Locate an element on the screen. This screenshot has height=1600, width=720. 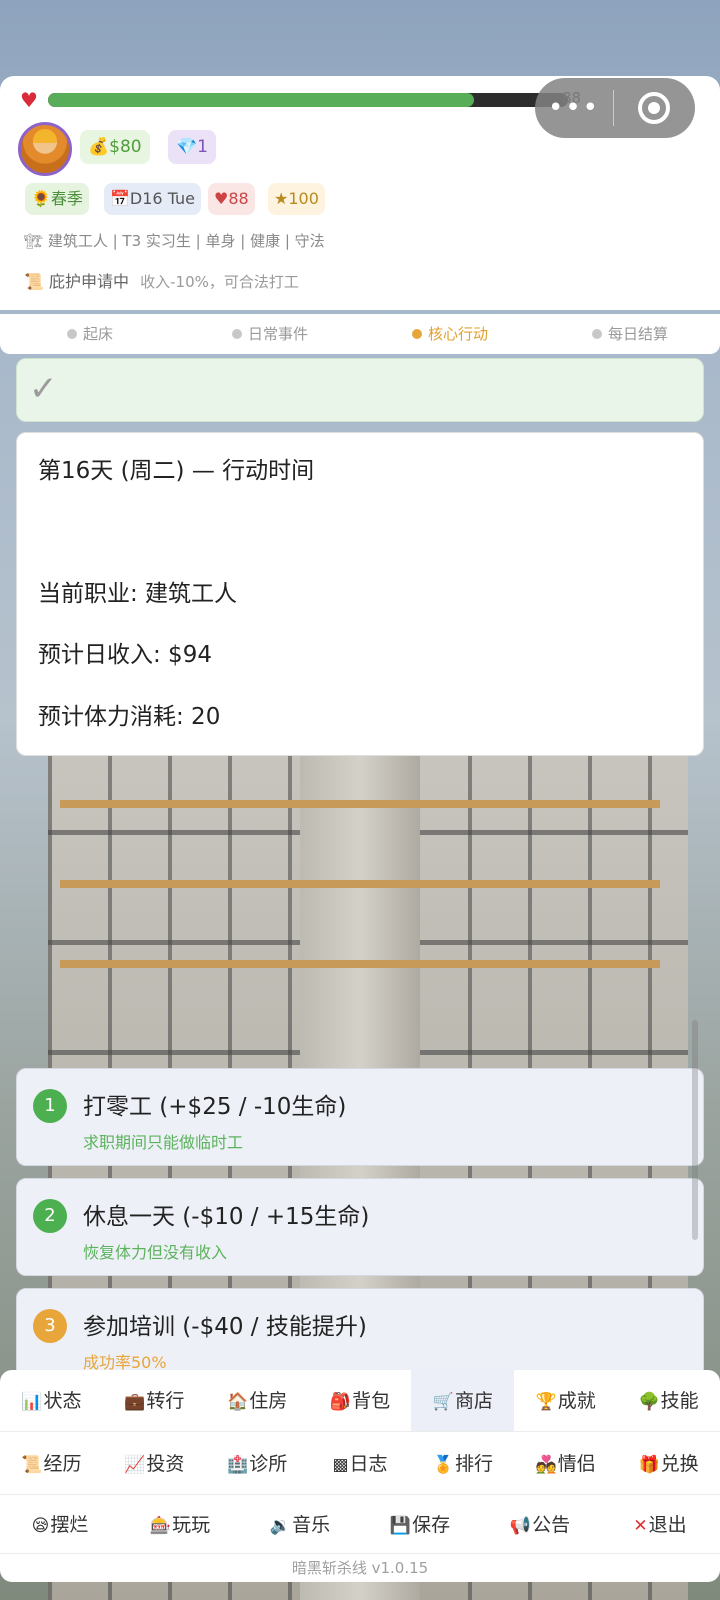
plank is located at coordinates (360, 964).